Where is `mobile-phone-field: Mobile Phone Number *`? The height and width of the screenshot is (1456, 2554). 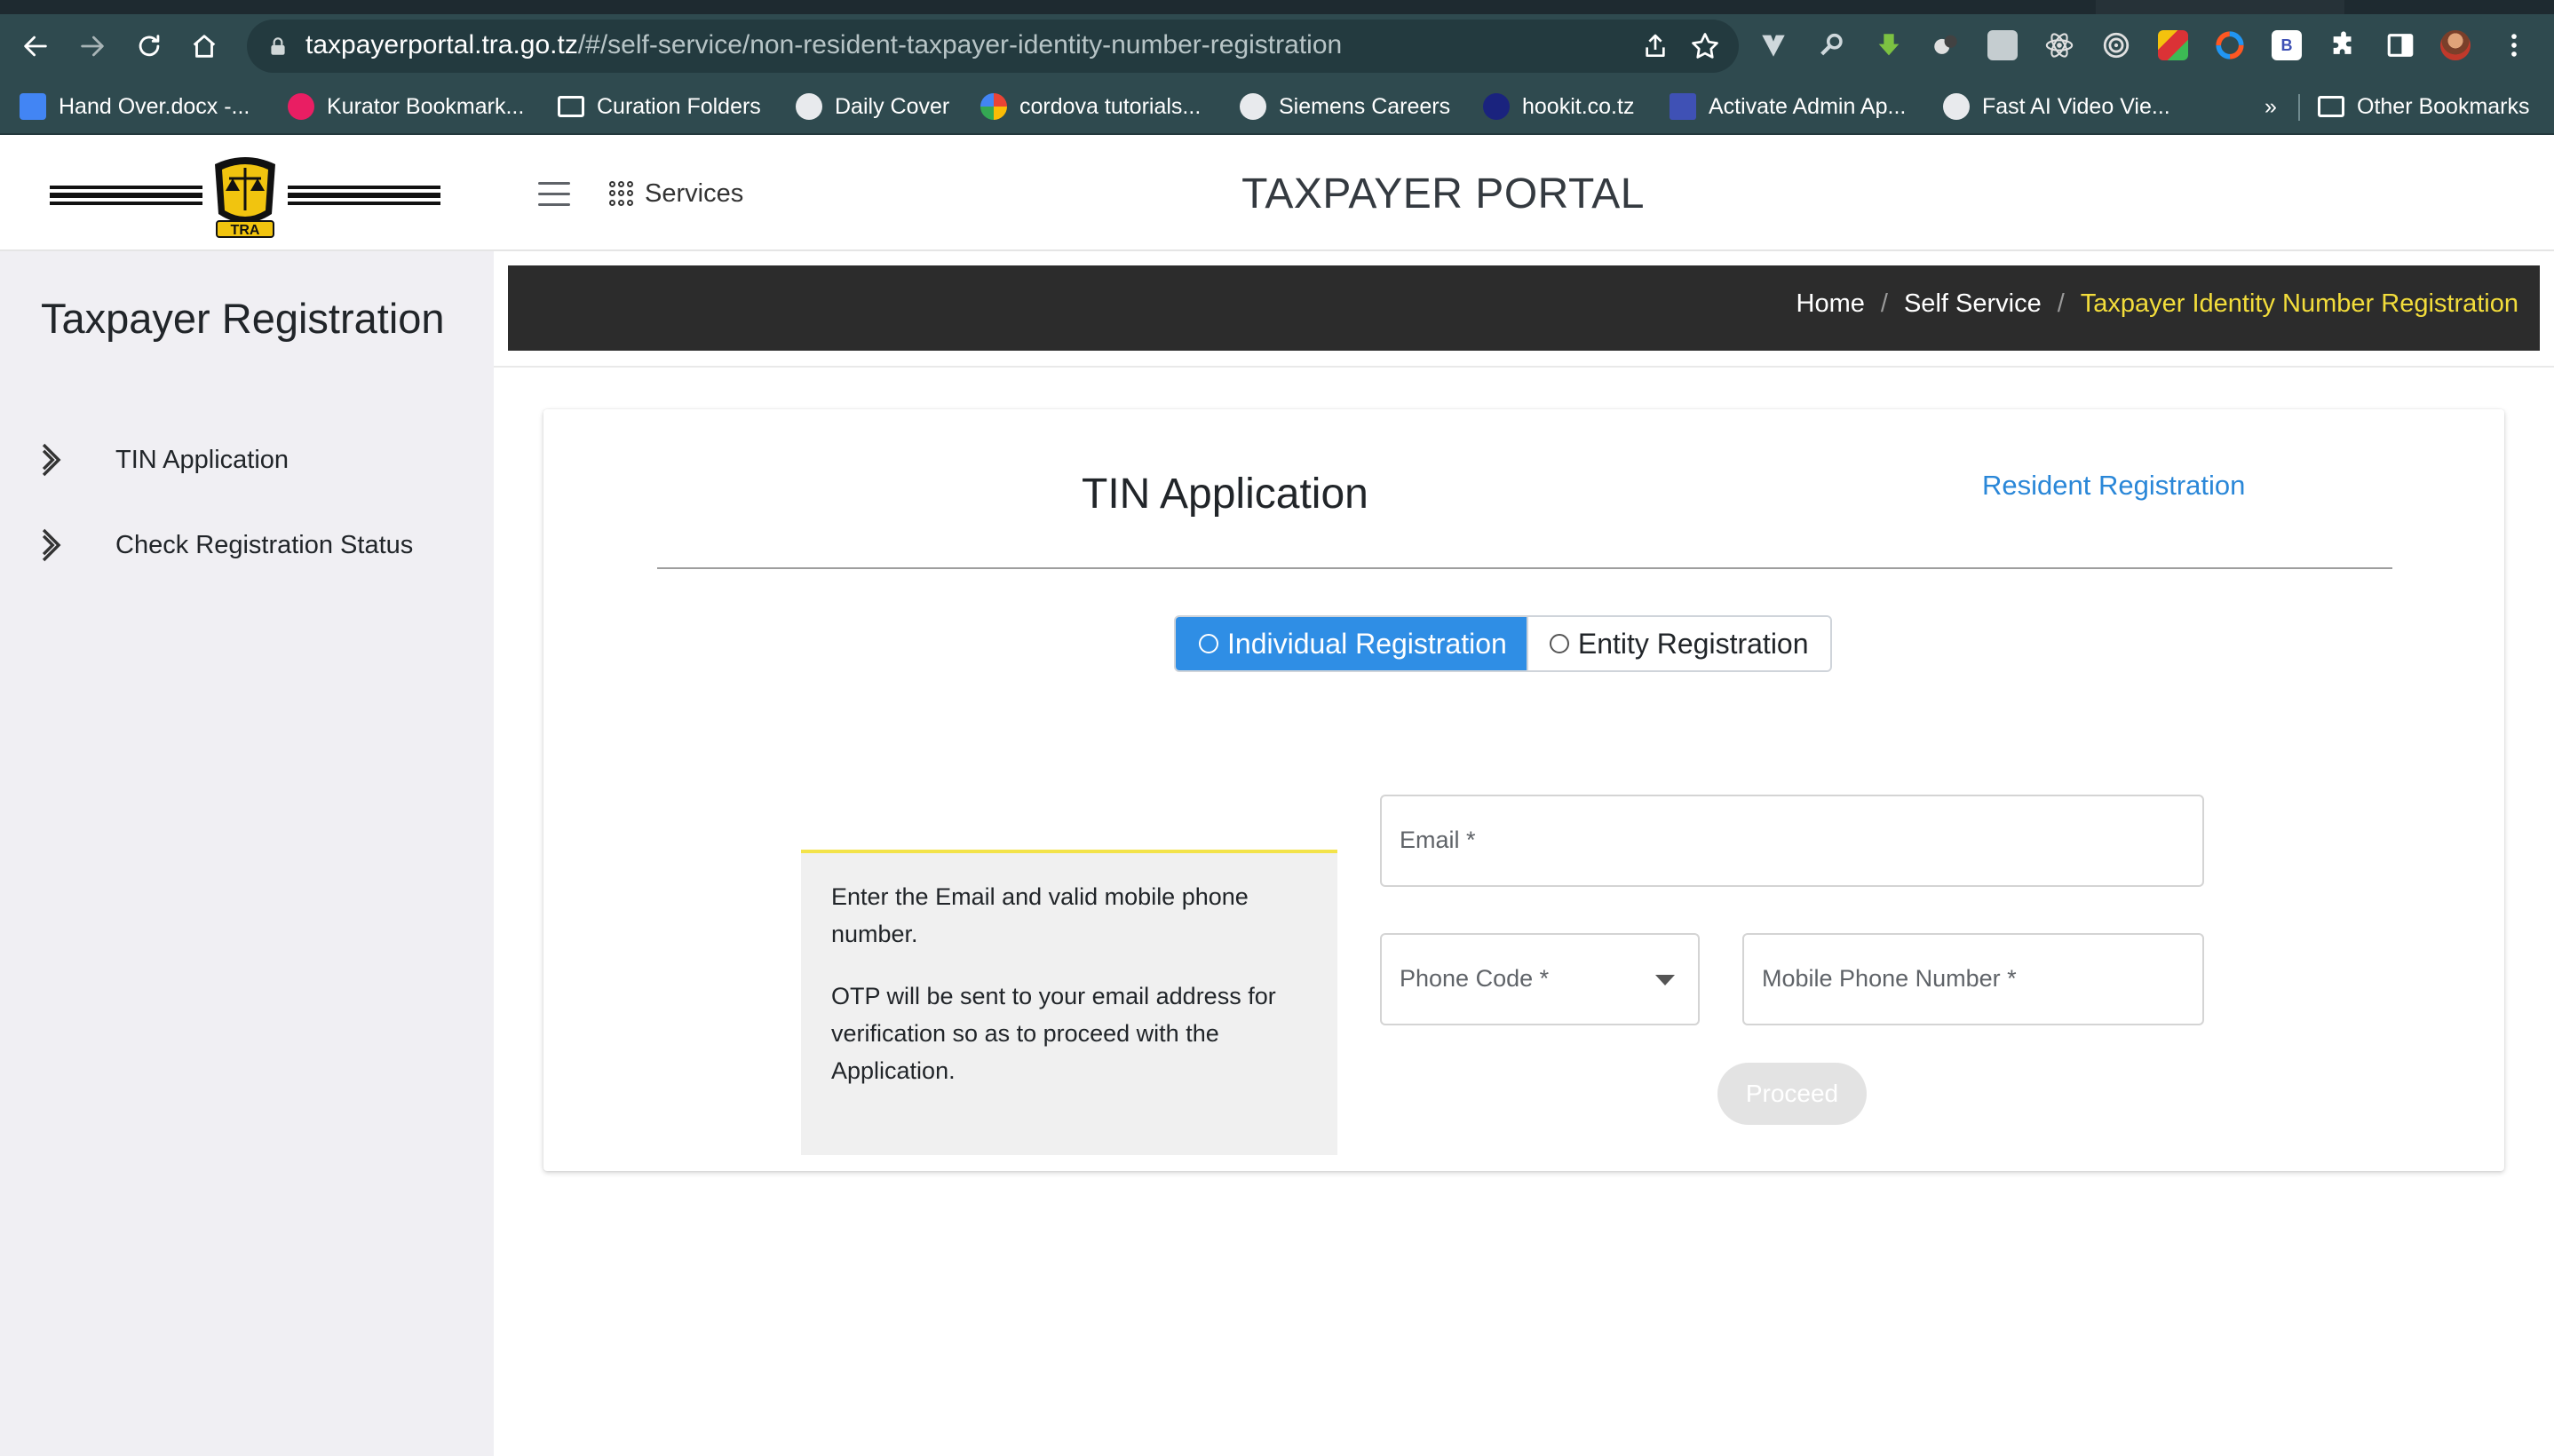 mobile-phone-field: Mobile Phone Number * is located at coordinates (1973, 979).